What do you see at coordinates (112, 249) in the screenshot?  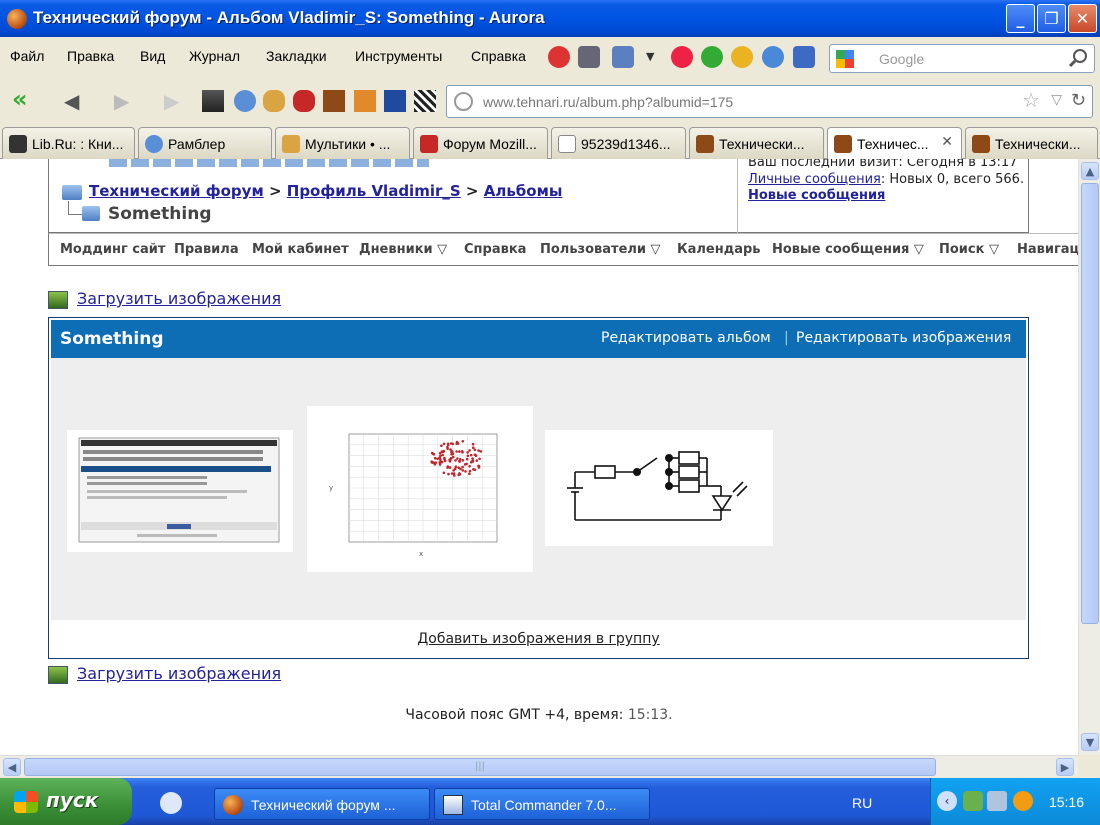 I see `nav-modding-site: Моддинг сайт` at bounding box center [112, 249].